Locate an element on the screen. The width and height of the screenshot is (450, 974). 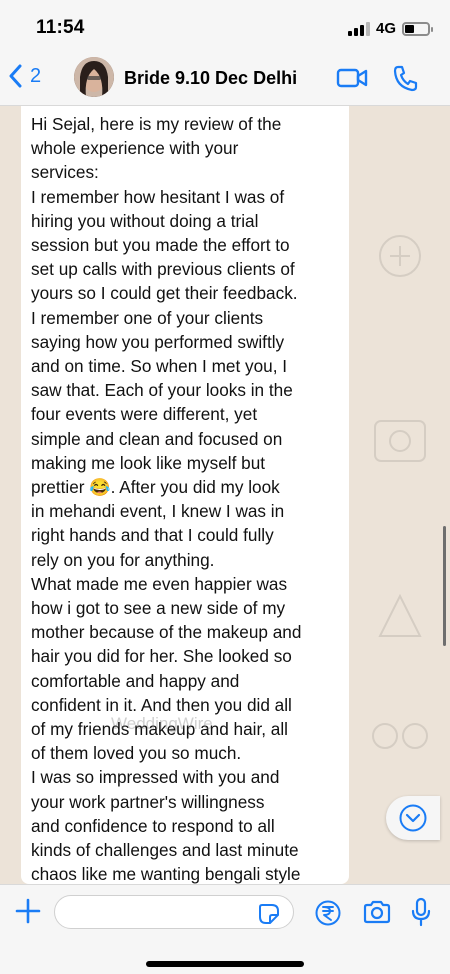
camera-icon is located at coordinates (377, 912).